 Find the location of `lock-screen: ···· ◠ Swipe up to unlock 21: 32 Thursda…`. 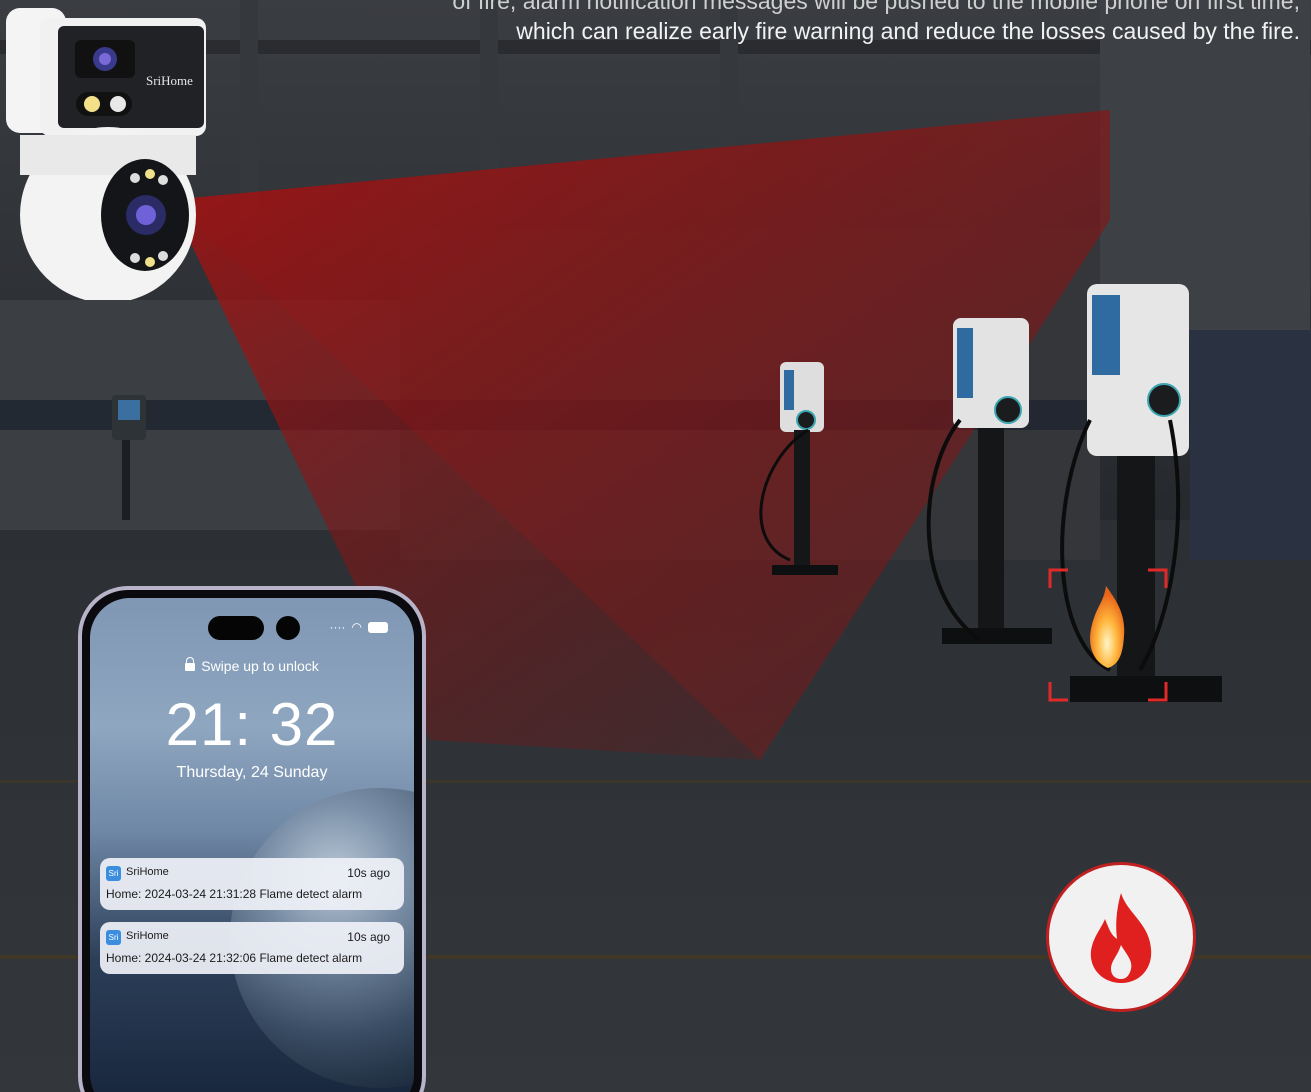

lock-screen: ···· ◠ Swipe up to unlock 21: 32 Thursda… is located at coordinates (252, 845).